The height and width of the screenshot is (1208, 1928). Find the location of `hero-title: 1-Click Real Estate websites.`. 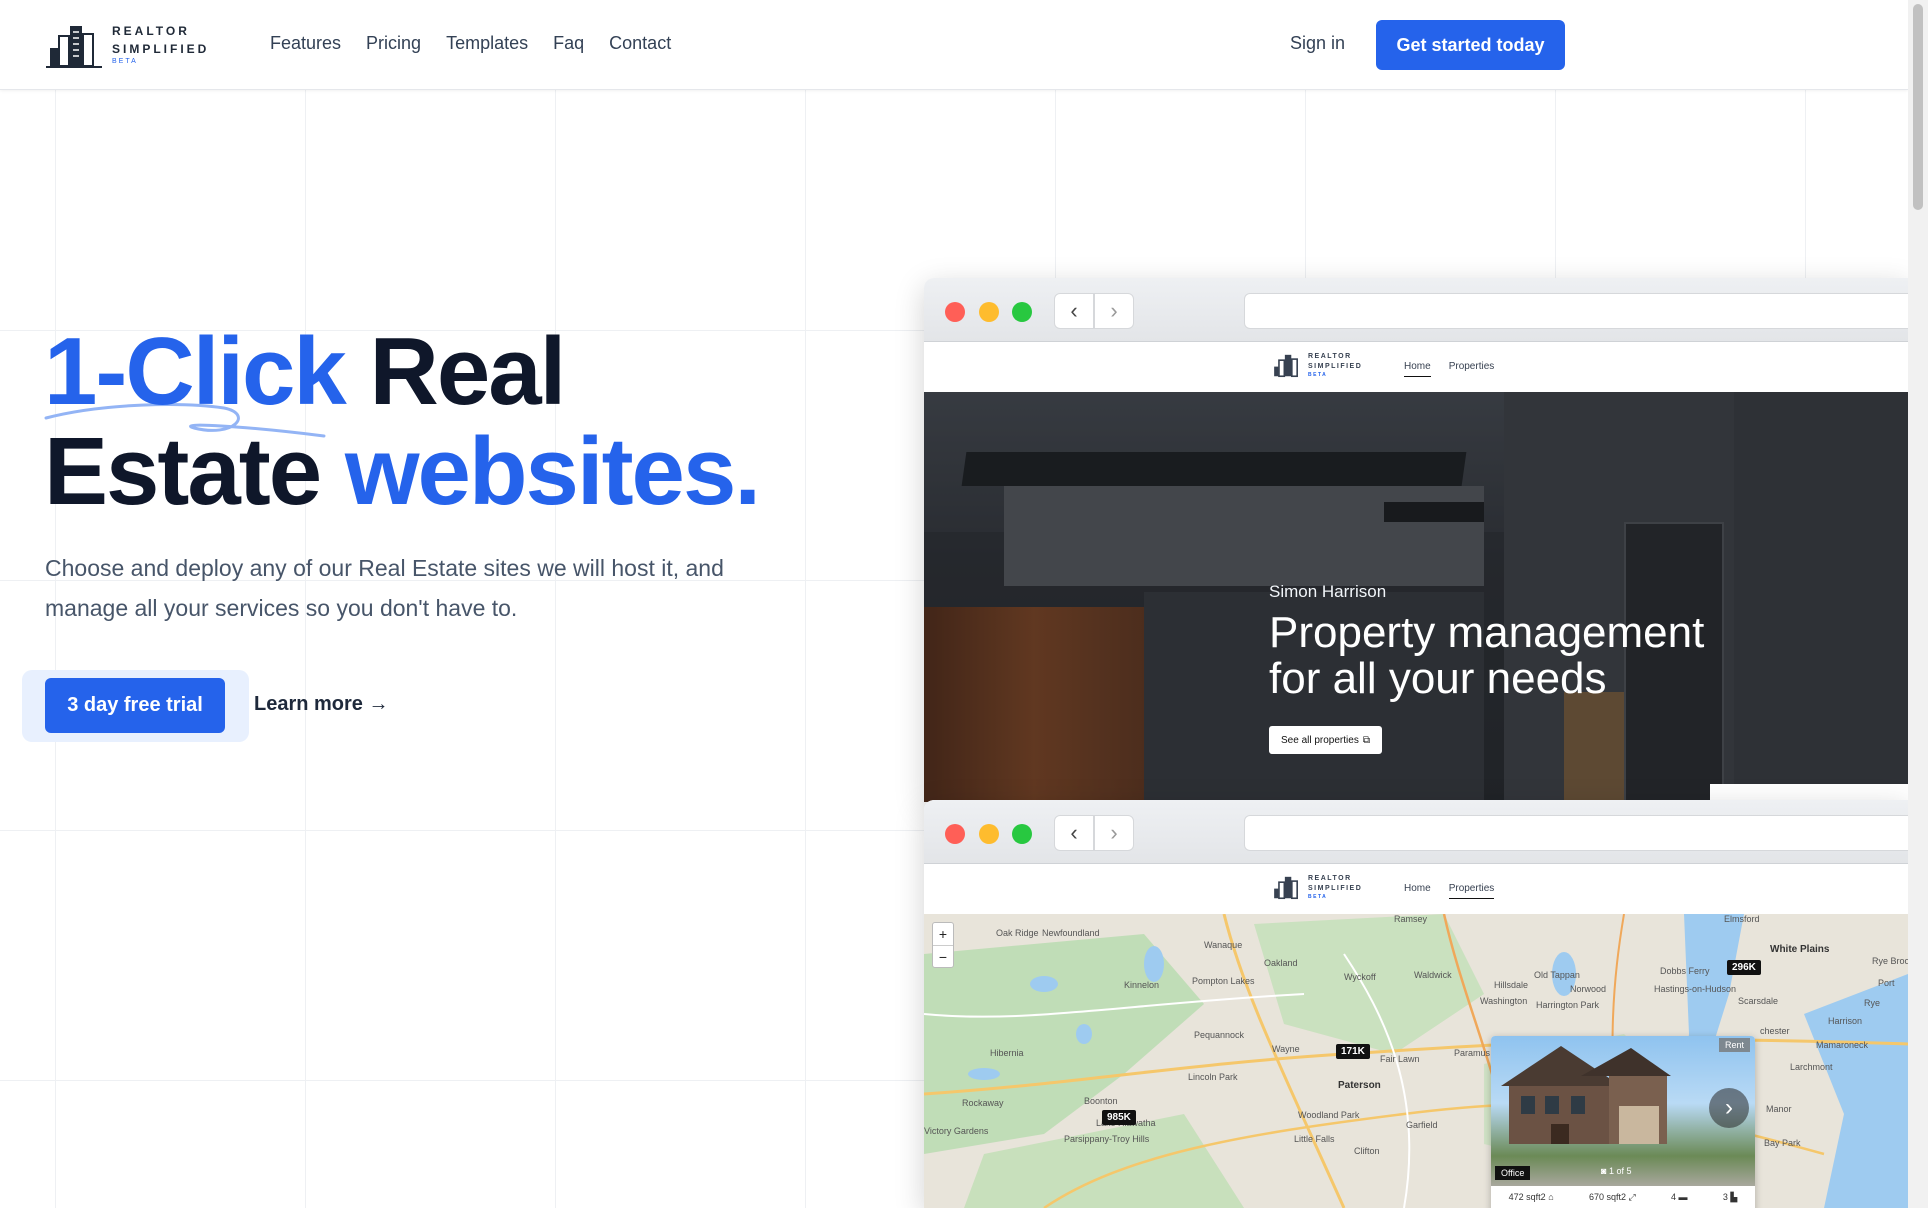

hero-title: 1-Click Real Estate websites. is located at coordinates (402, 423).